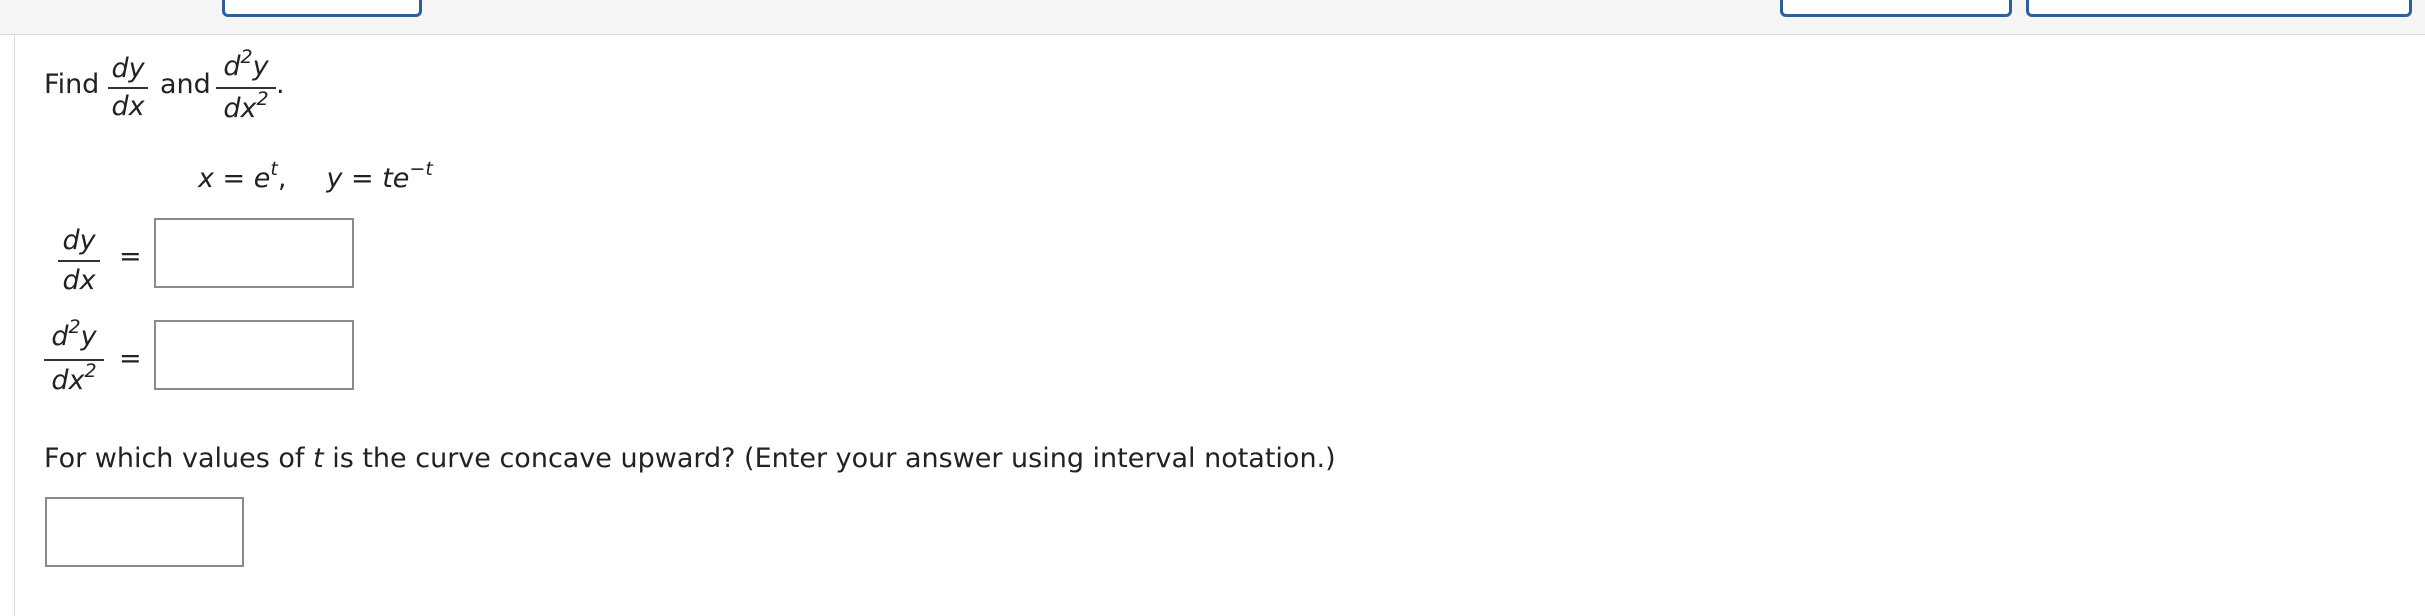 This screenshot has width=2425, height=616. I want to click on x-equation: x = e, so click(234, 178).